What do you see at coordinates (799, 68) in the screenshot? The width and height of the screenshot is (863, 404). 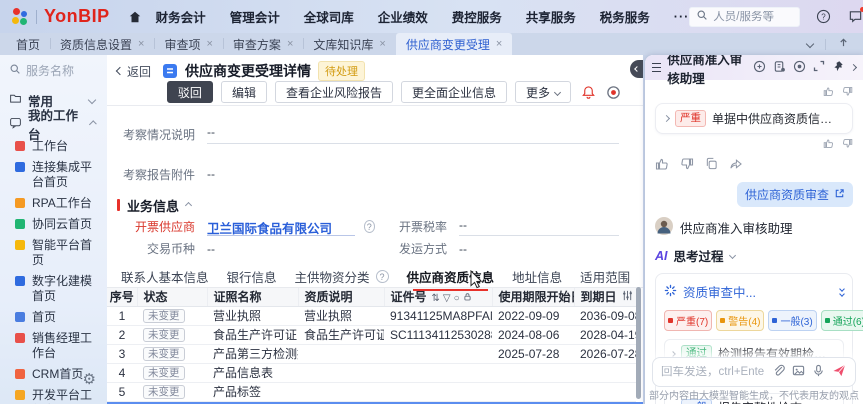 I see `target-icon` at bounding box center [799, 68].